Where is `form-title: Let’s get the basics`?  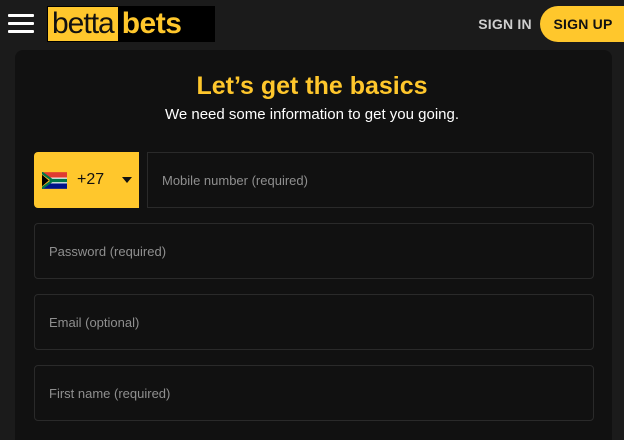 form-title: Let’s get the basics is located at coordinates (312, 86).